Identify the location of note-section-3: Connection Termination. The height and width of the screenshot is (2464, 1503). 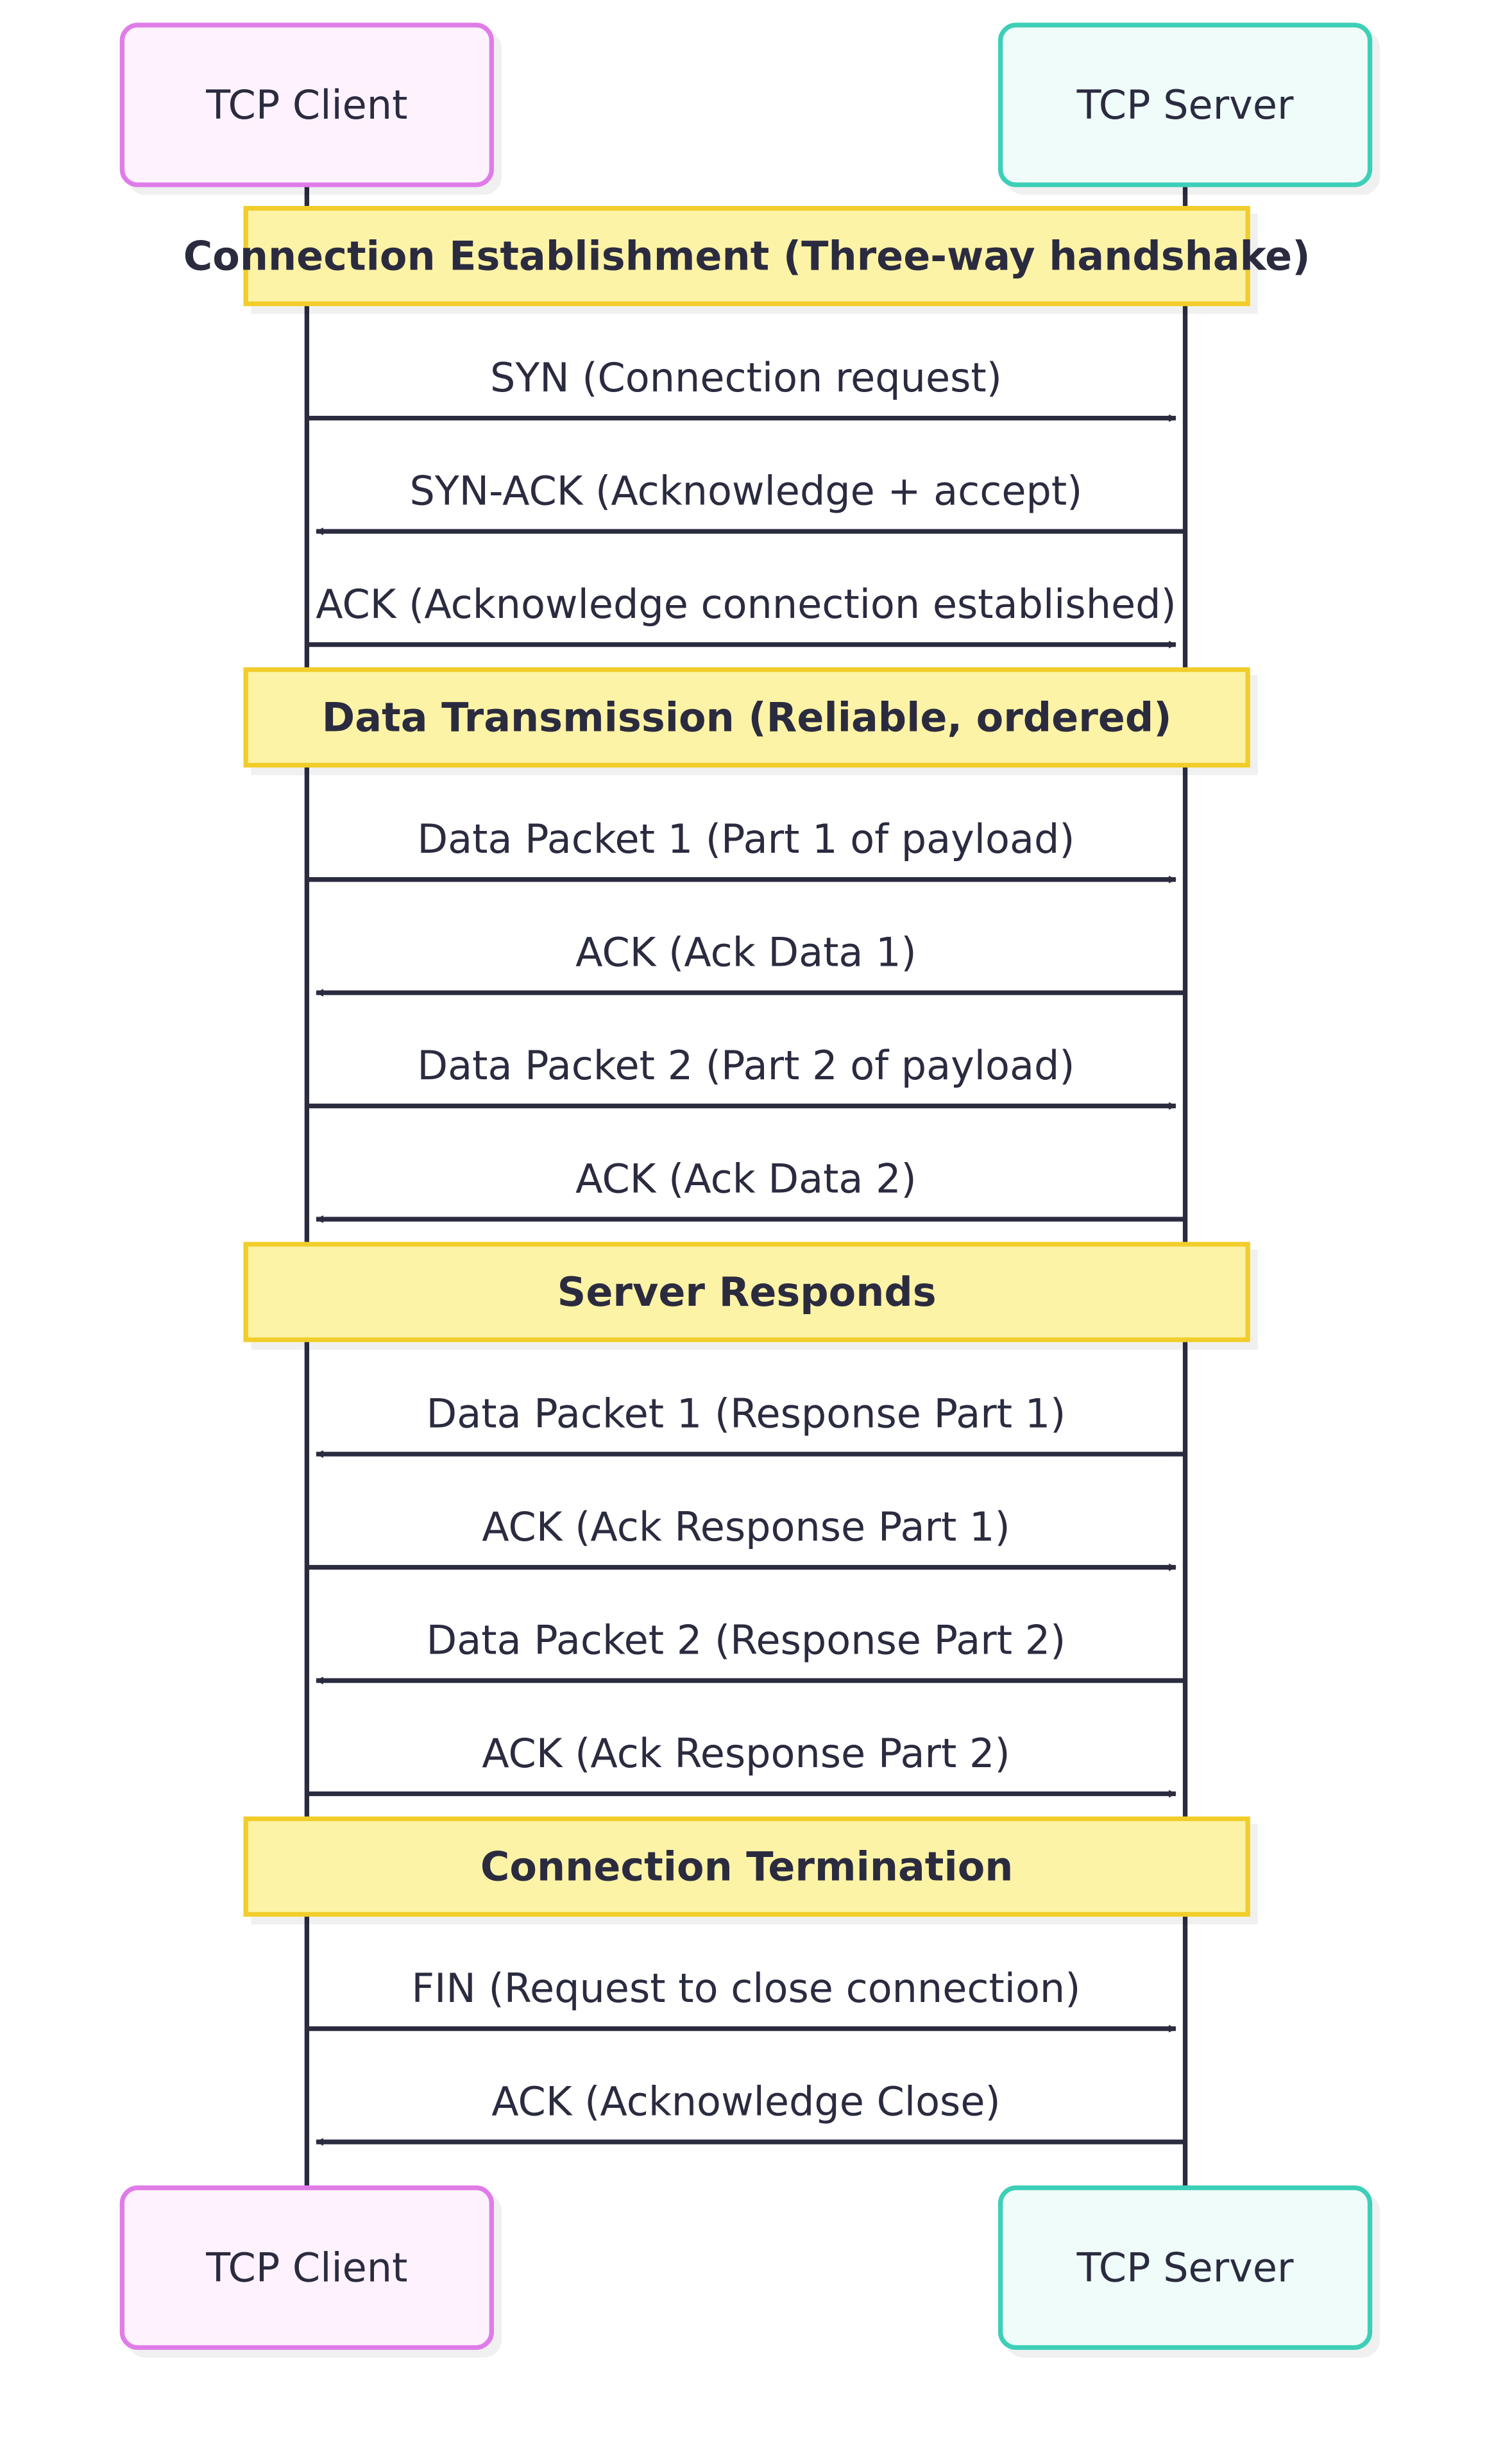
(746, 1867).